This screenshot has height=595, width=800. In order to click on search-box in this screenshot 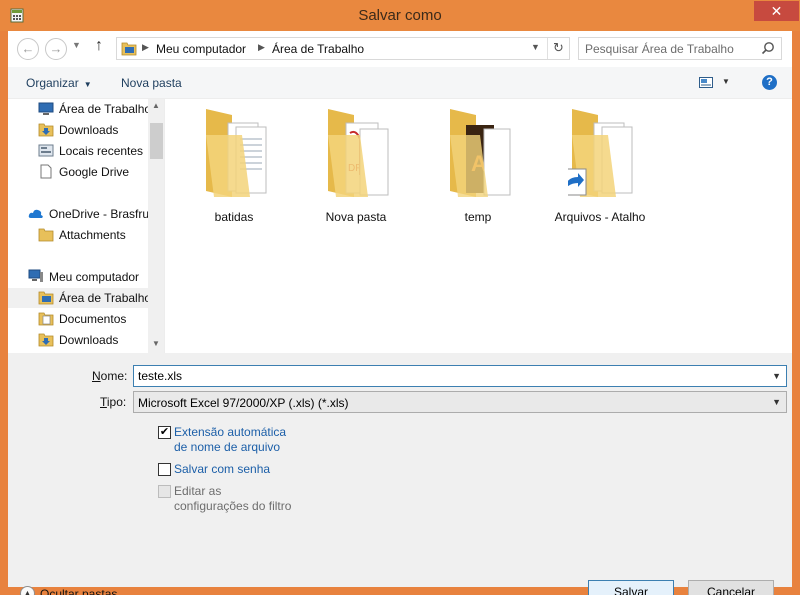, I will do `click(680, 48)`.